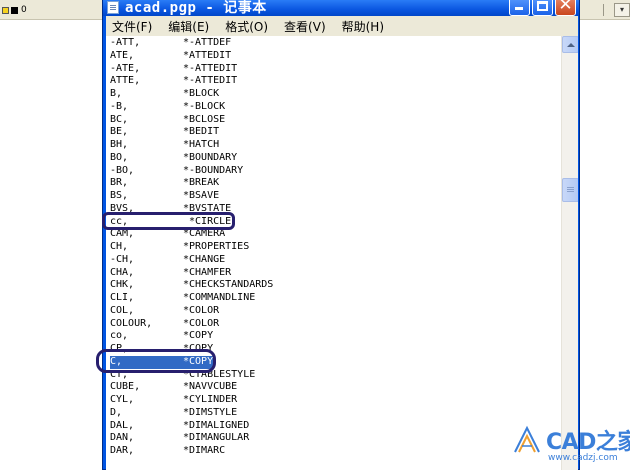 The image size is (630, 470). Describe the element at coordinates (588, 442) in the screenshot. I see `watermark-brand: CAD之家` at that location.